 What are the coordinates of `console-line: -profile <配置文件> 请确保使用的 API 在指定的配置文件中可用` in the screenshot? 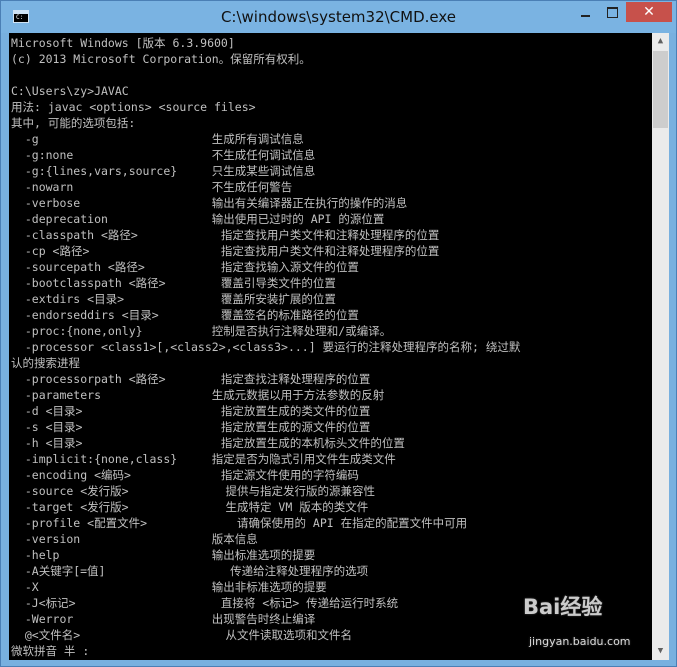 It's located at (239, 523).